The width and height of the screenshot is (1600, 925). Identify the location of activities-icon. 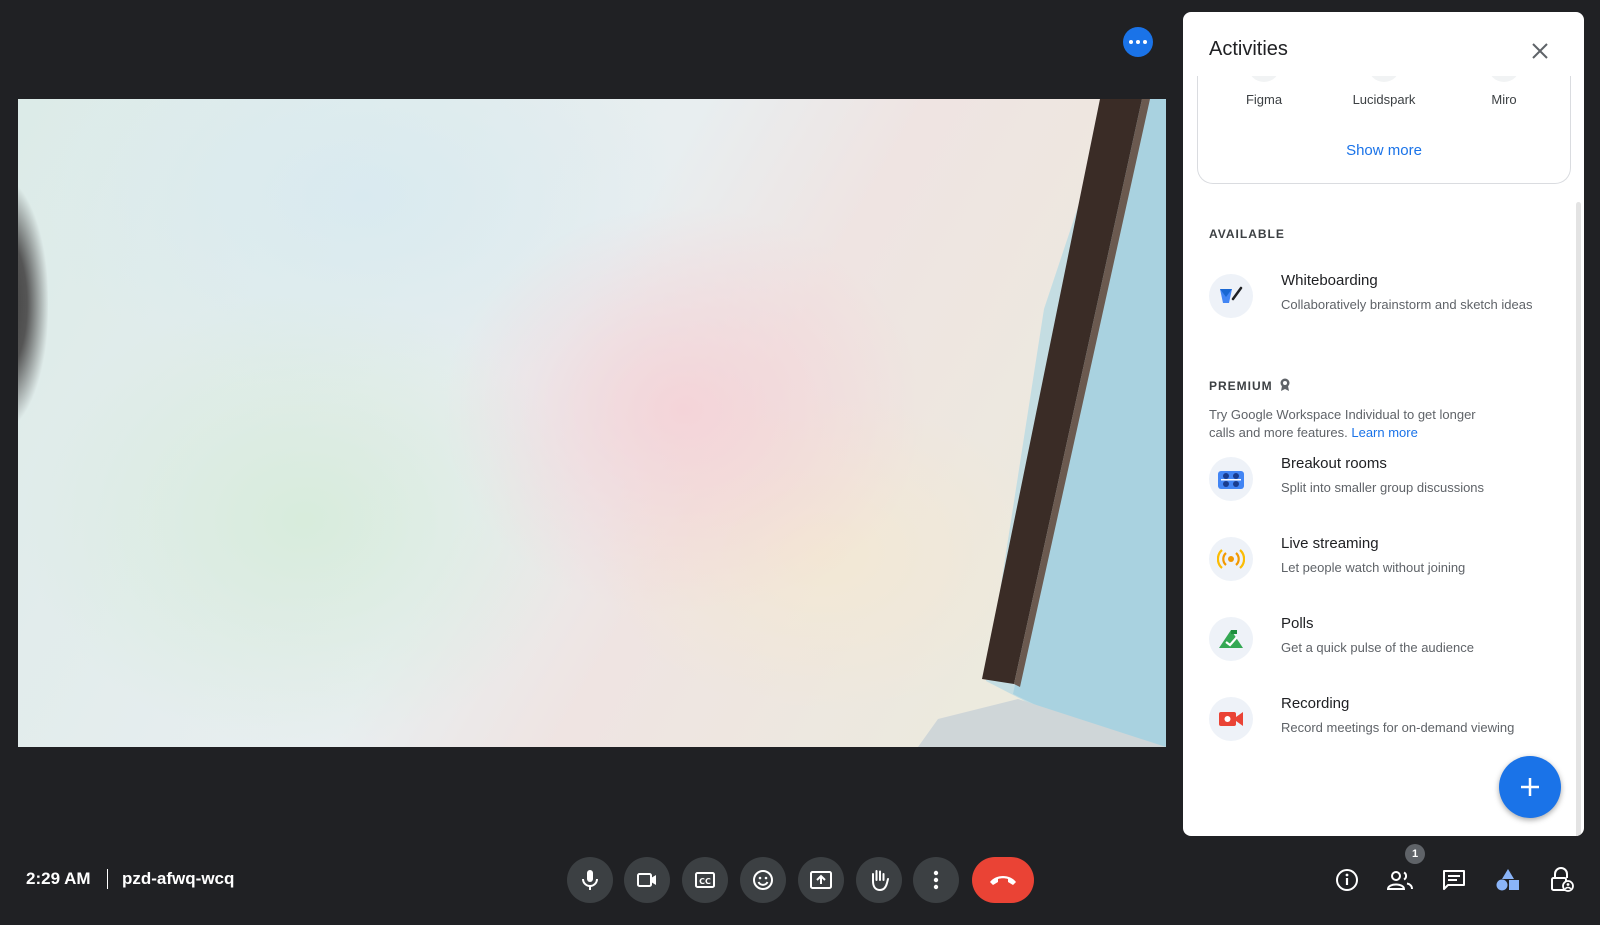
(1507, 880).